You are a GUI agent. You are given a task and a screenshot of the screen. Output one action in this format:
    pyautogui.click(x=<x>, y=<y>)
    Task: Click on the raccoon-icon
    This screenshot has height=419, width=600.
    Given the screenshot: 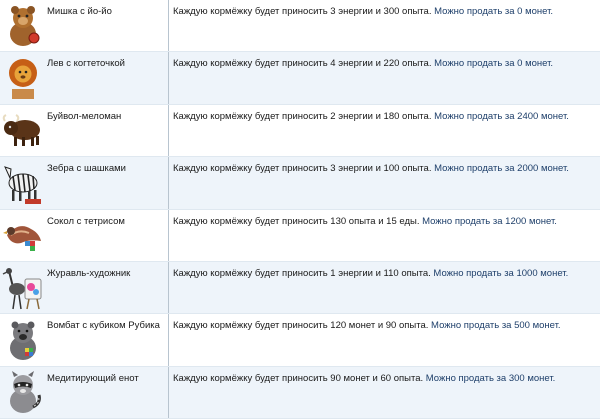 What is the action you would take?
    pyautogui.click(x=22, y=392)
    